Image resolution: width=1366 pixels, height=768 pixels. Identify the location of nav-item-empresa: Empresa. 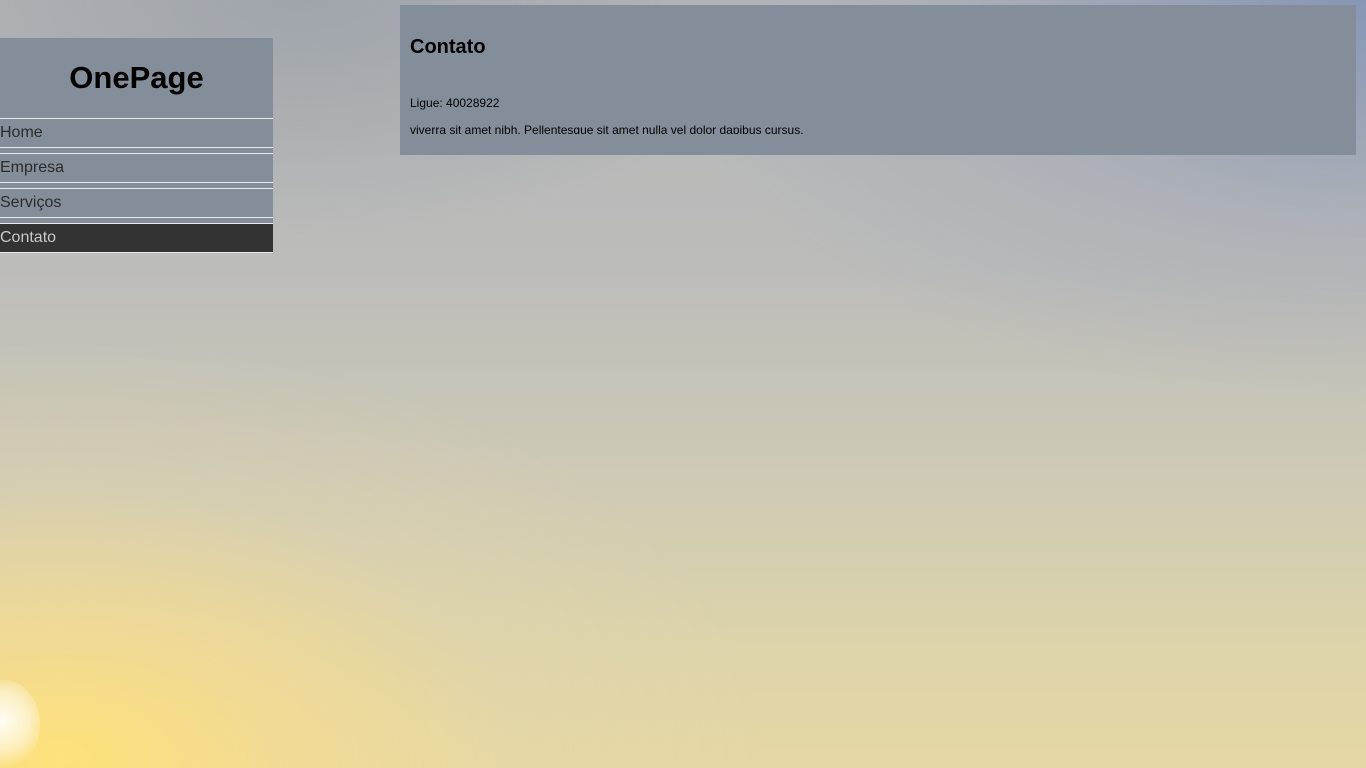
(136, 168).